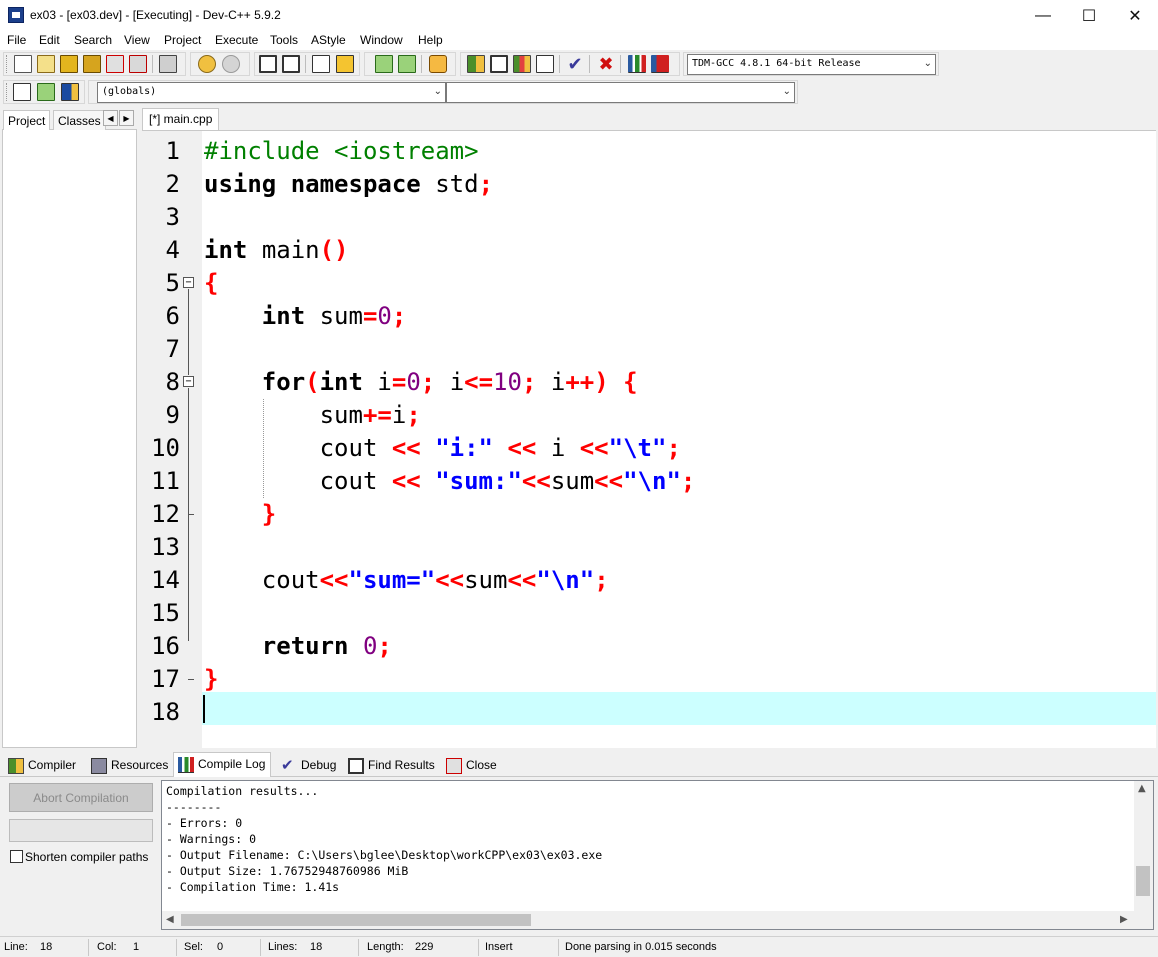 The image size is (1158, 957). Describe the element at coordinates (211, 283) in the screenshot. I see `symbol: {` at that location.